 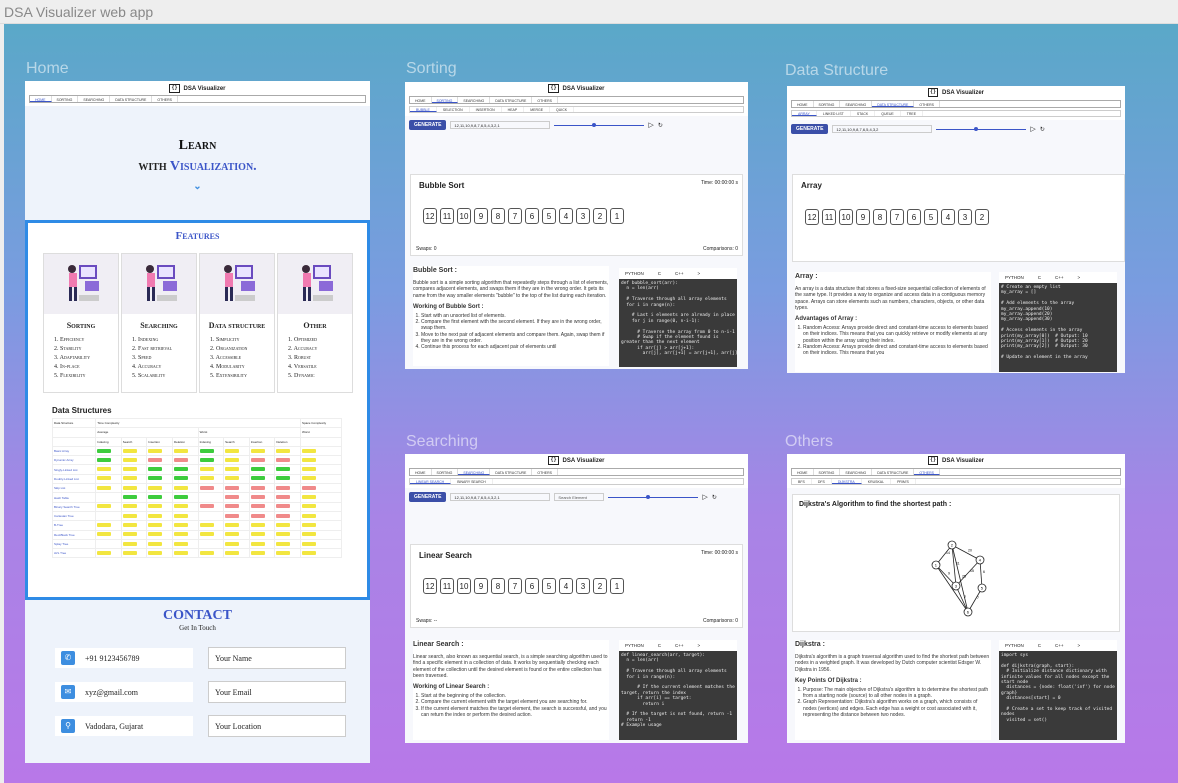 I want to click on search-input: Search Element, so click(x=579, y=497).